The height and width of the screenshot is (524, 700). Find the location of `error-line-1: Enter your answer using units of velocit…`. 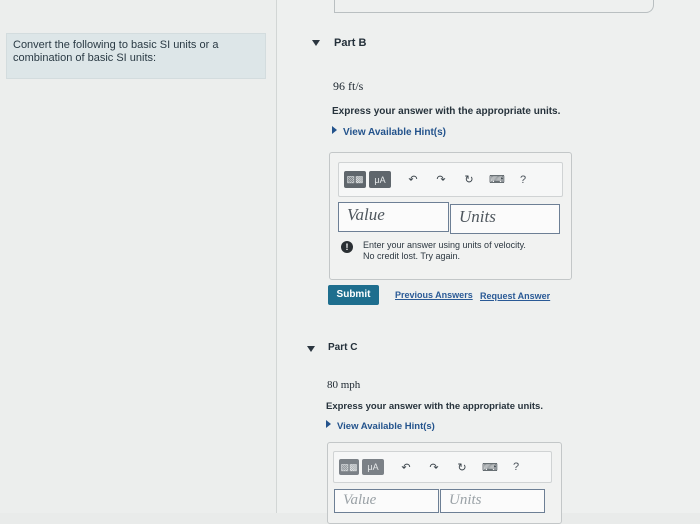

error-line-1: Enter your answer using units of velocit… is located at coordinates (444, 245).